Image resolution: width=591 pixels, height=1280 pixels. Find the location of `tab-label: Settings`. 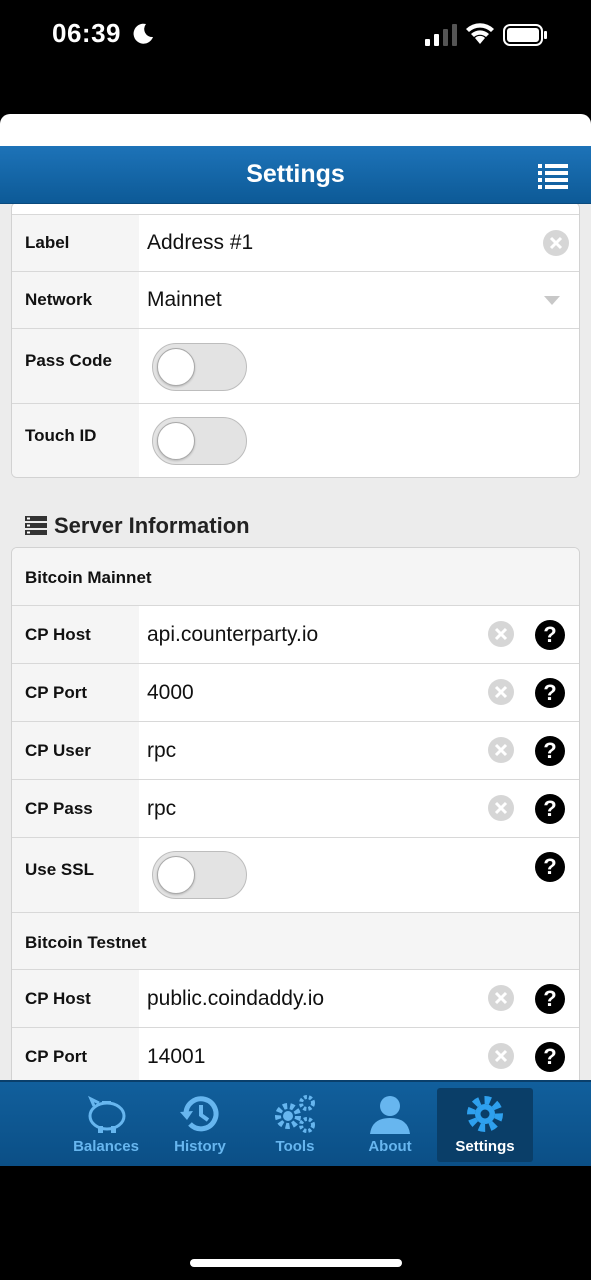

tab-label: Settings is located at coordinates (485, 1146).